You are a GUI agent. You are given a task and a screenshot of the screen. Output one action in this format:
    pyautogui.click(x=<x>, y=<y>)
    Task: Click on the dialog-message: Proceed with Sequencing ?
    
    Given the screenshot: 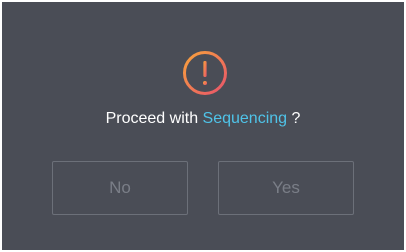 What is the action you would take?
    pyautogui.click(x=203, y=119)
    